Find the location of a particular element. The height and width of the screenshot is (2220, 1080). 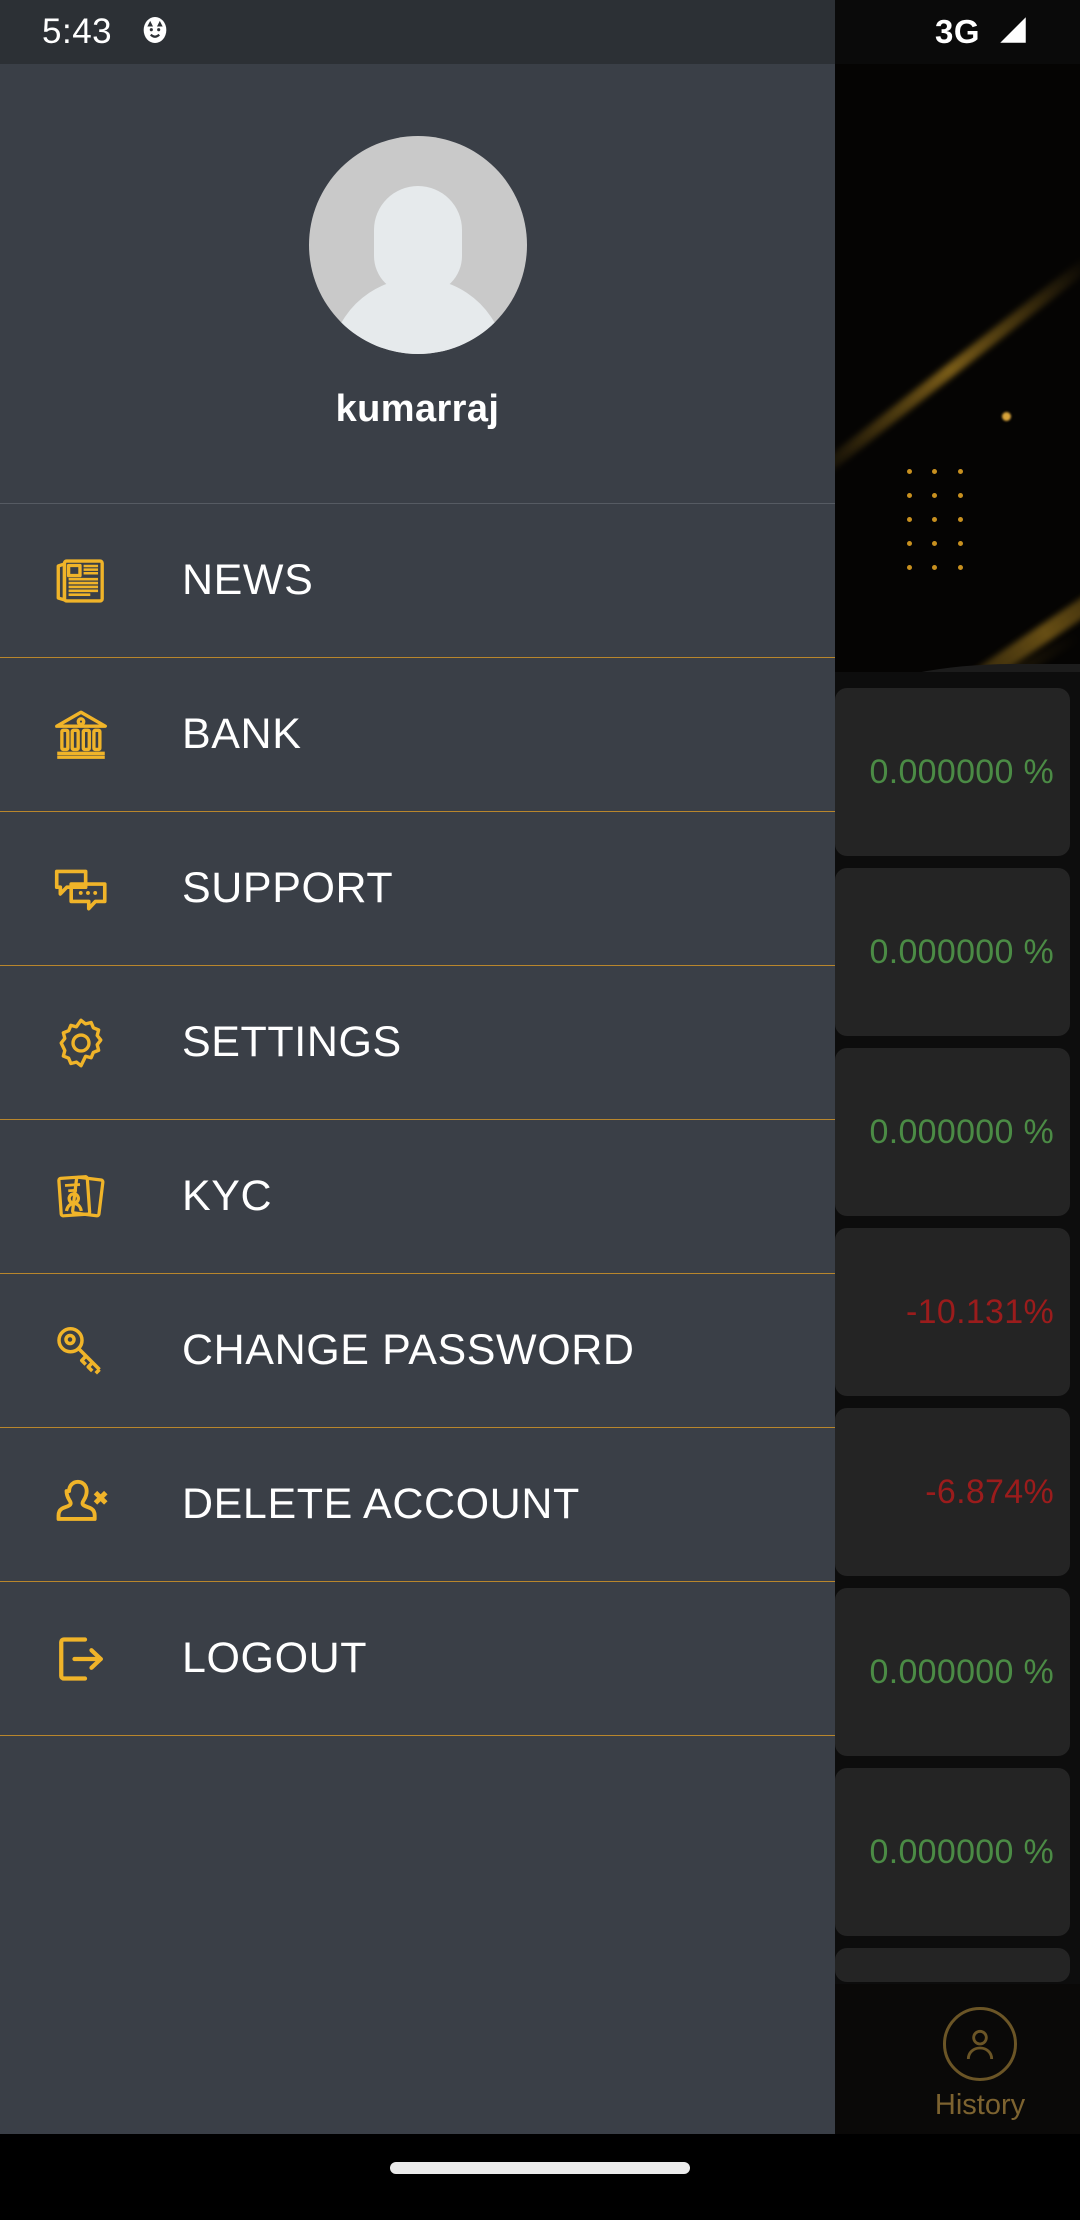

status-bar-clock: 5:43 is located at coordinates (77, 31).